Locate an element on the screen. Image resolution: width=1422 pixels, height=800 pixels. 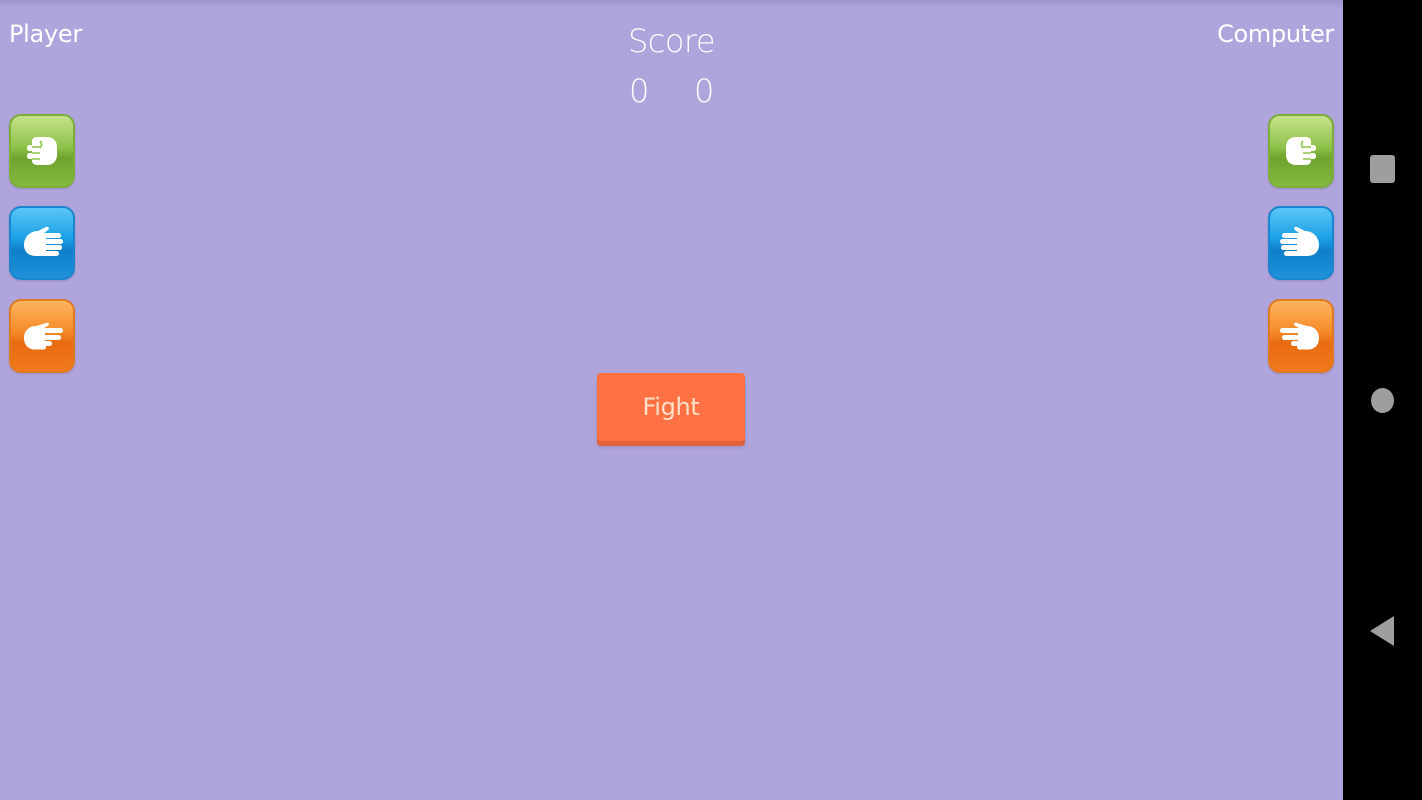
player-paper-button is located at coordinates (42, 243).